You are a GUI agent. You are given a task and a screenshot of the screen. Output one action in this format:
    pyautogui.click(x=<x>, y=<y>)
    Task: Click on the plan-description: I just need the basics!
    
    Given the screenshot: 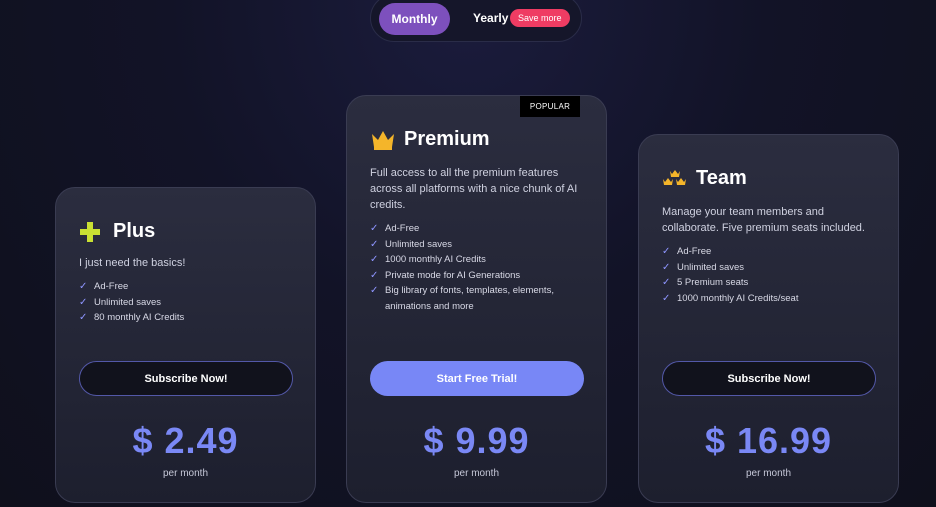 What is the action you would take?
    pyautogui.click(x=132, y=263)
    